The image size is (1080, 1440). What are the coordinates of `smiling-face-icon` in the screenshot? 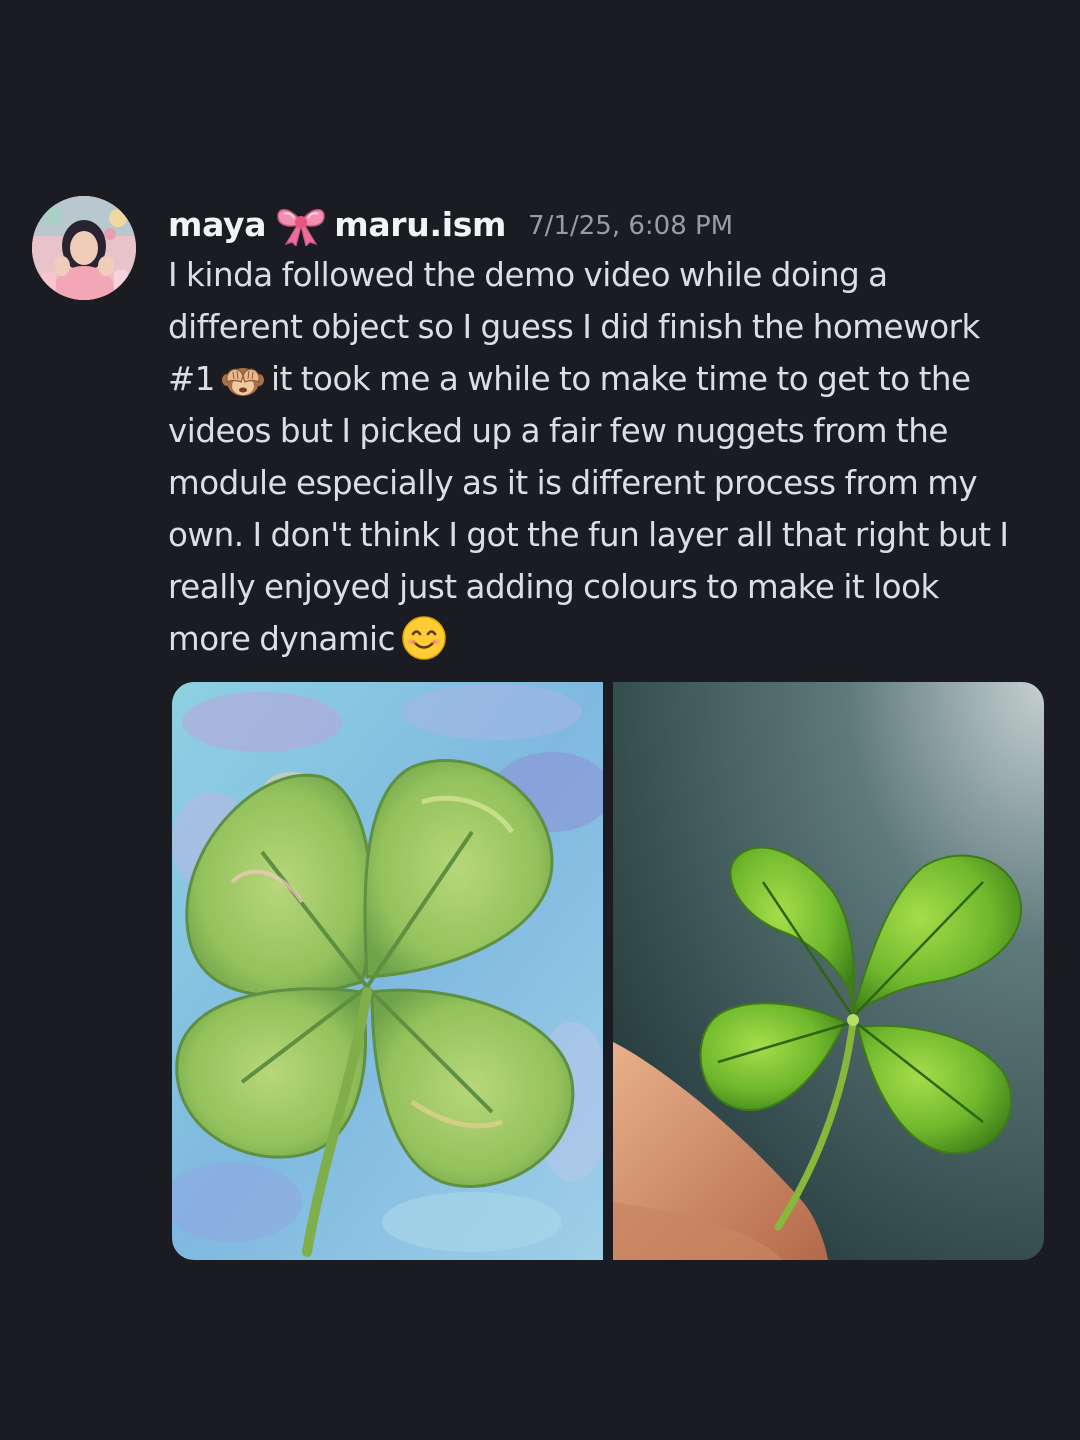 It's located at (424, 638).